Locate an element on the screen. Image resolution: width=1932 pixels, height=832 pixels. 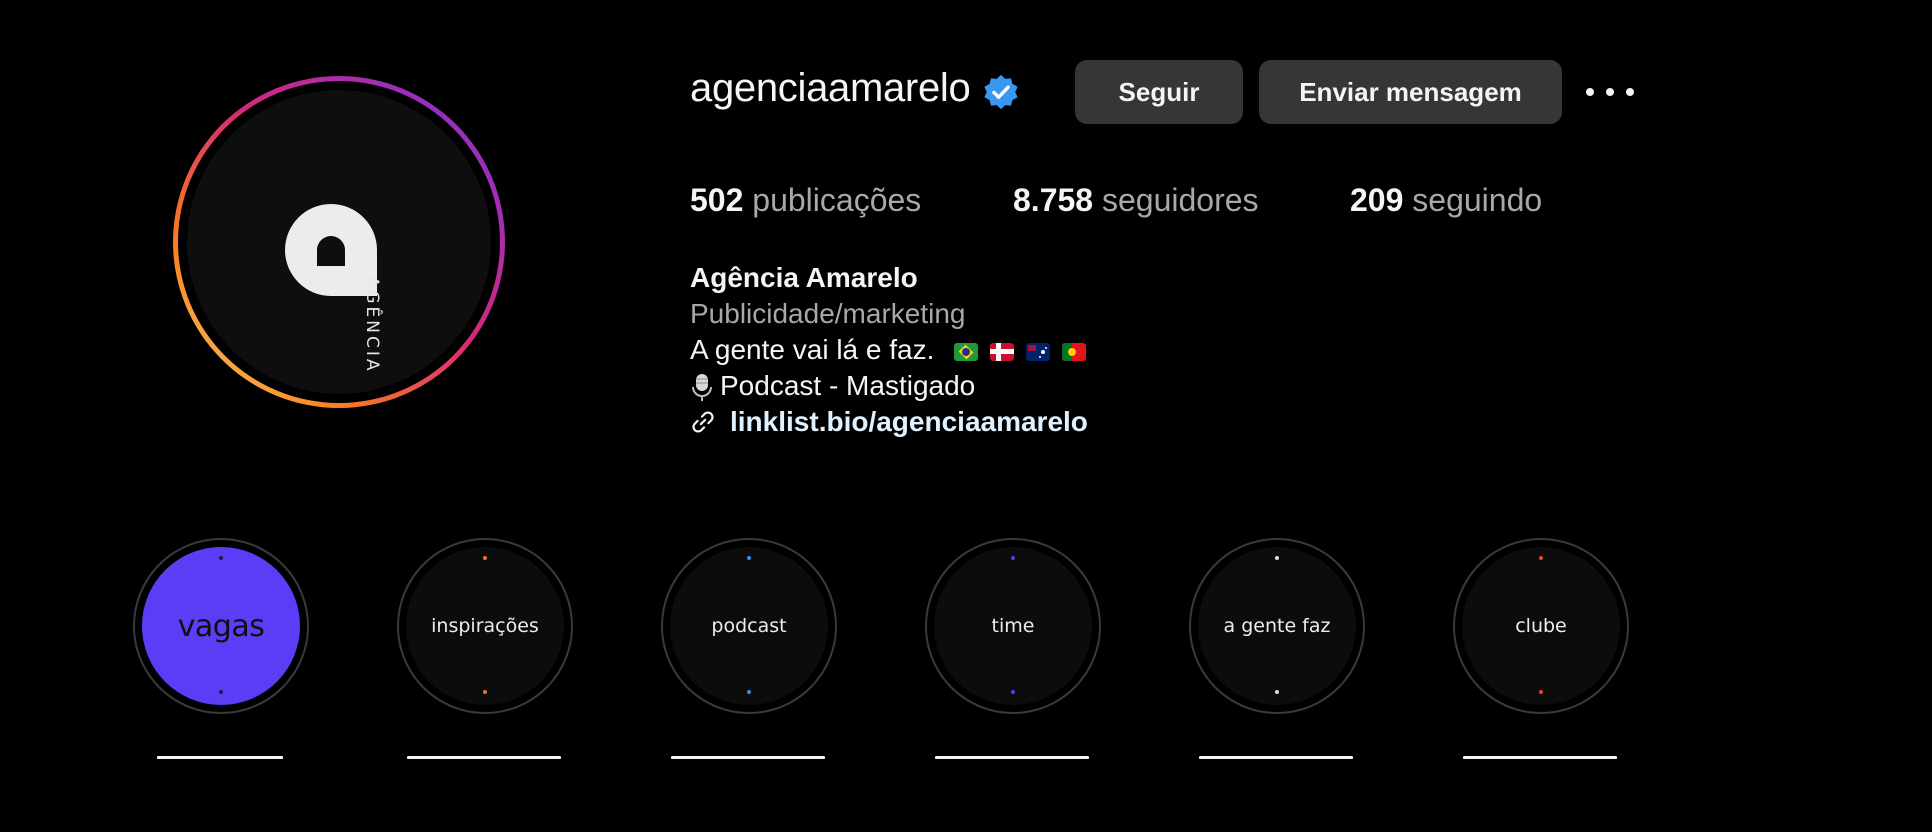
following-link: 209 seguindo is located at coordinates (1446, 200).